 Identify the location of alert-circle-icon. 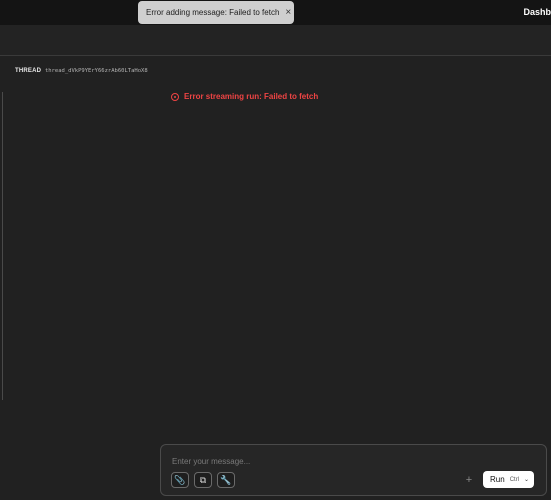
(175, 96).